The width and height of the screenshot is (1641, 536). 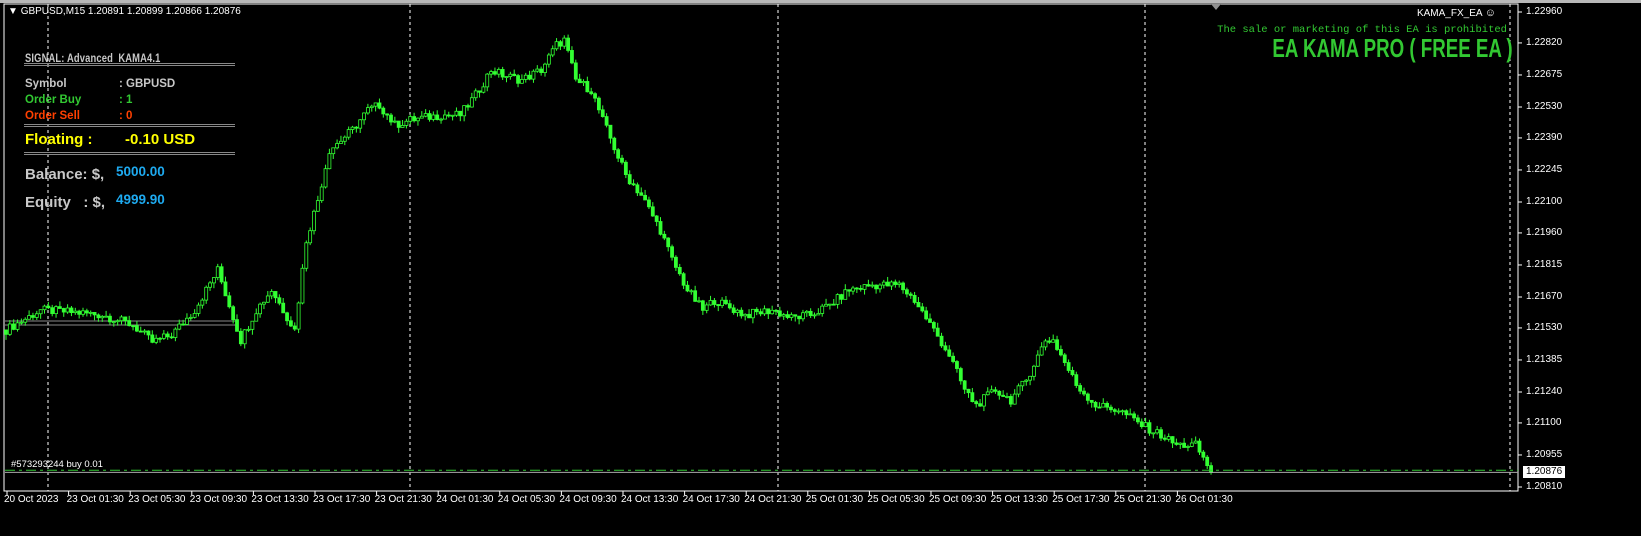 I want to click on order-buy-label: Order Buy, so click(x=53, y=100).